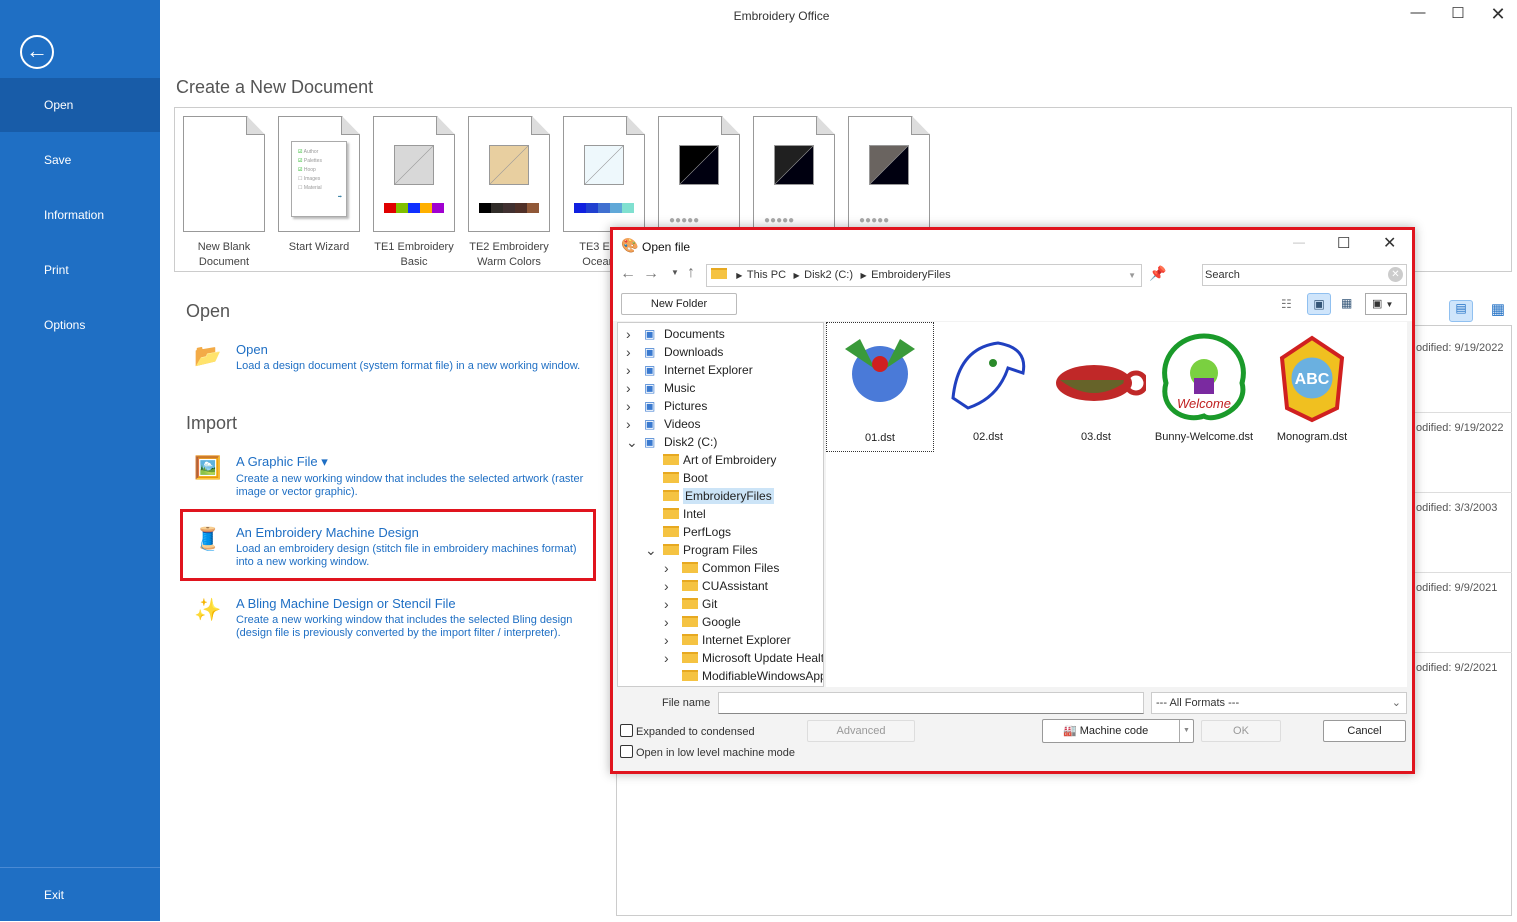 The height and width of the screenshot is (922, 1517). I want to click on new-folder-button: New Folder, so click(679, 304).